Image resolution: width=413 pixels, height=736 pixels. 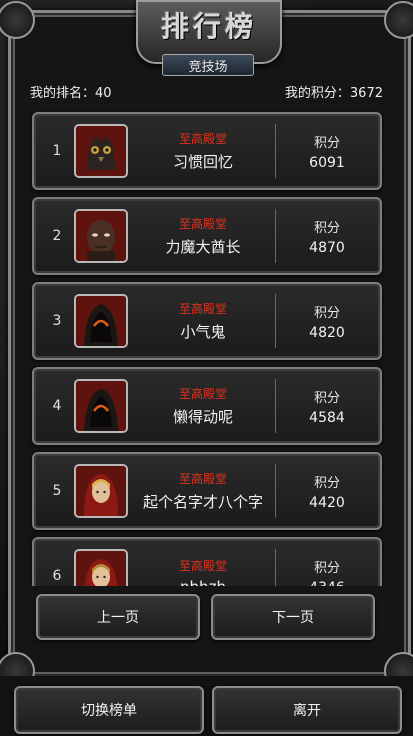 What do you see at coordinates (327, 162) in the screenshot?
I see `score-value: 6091` at bounding box center [327, 162].